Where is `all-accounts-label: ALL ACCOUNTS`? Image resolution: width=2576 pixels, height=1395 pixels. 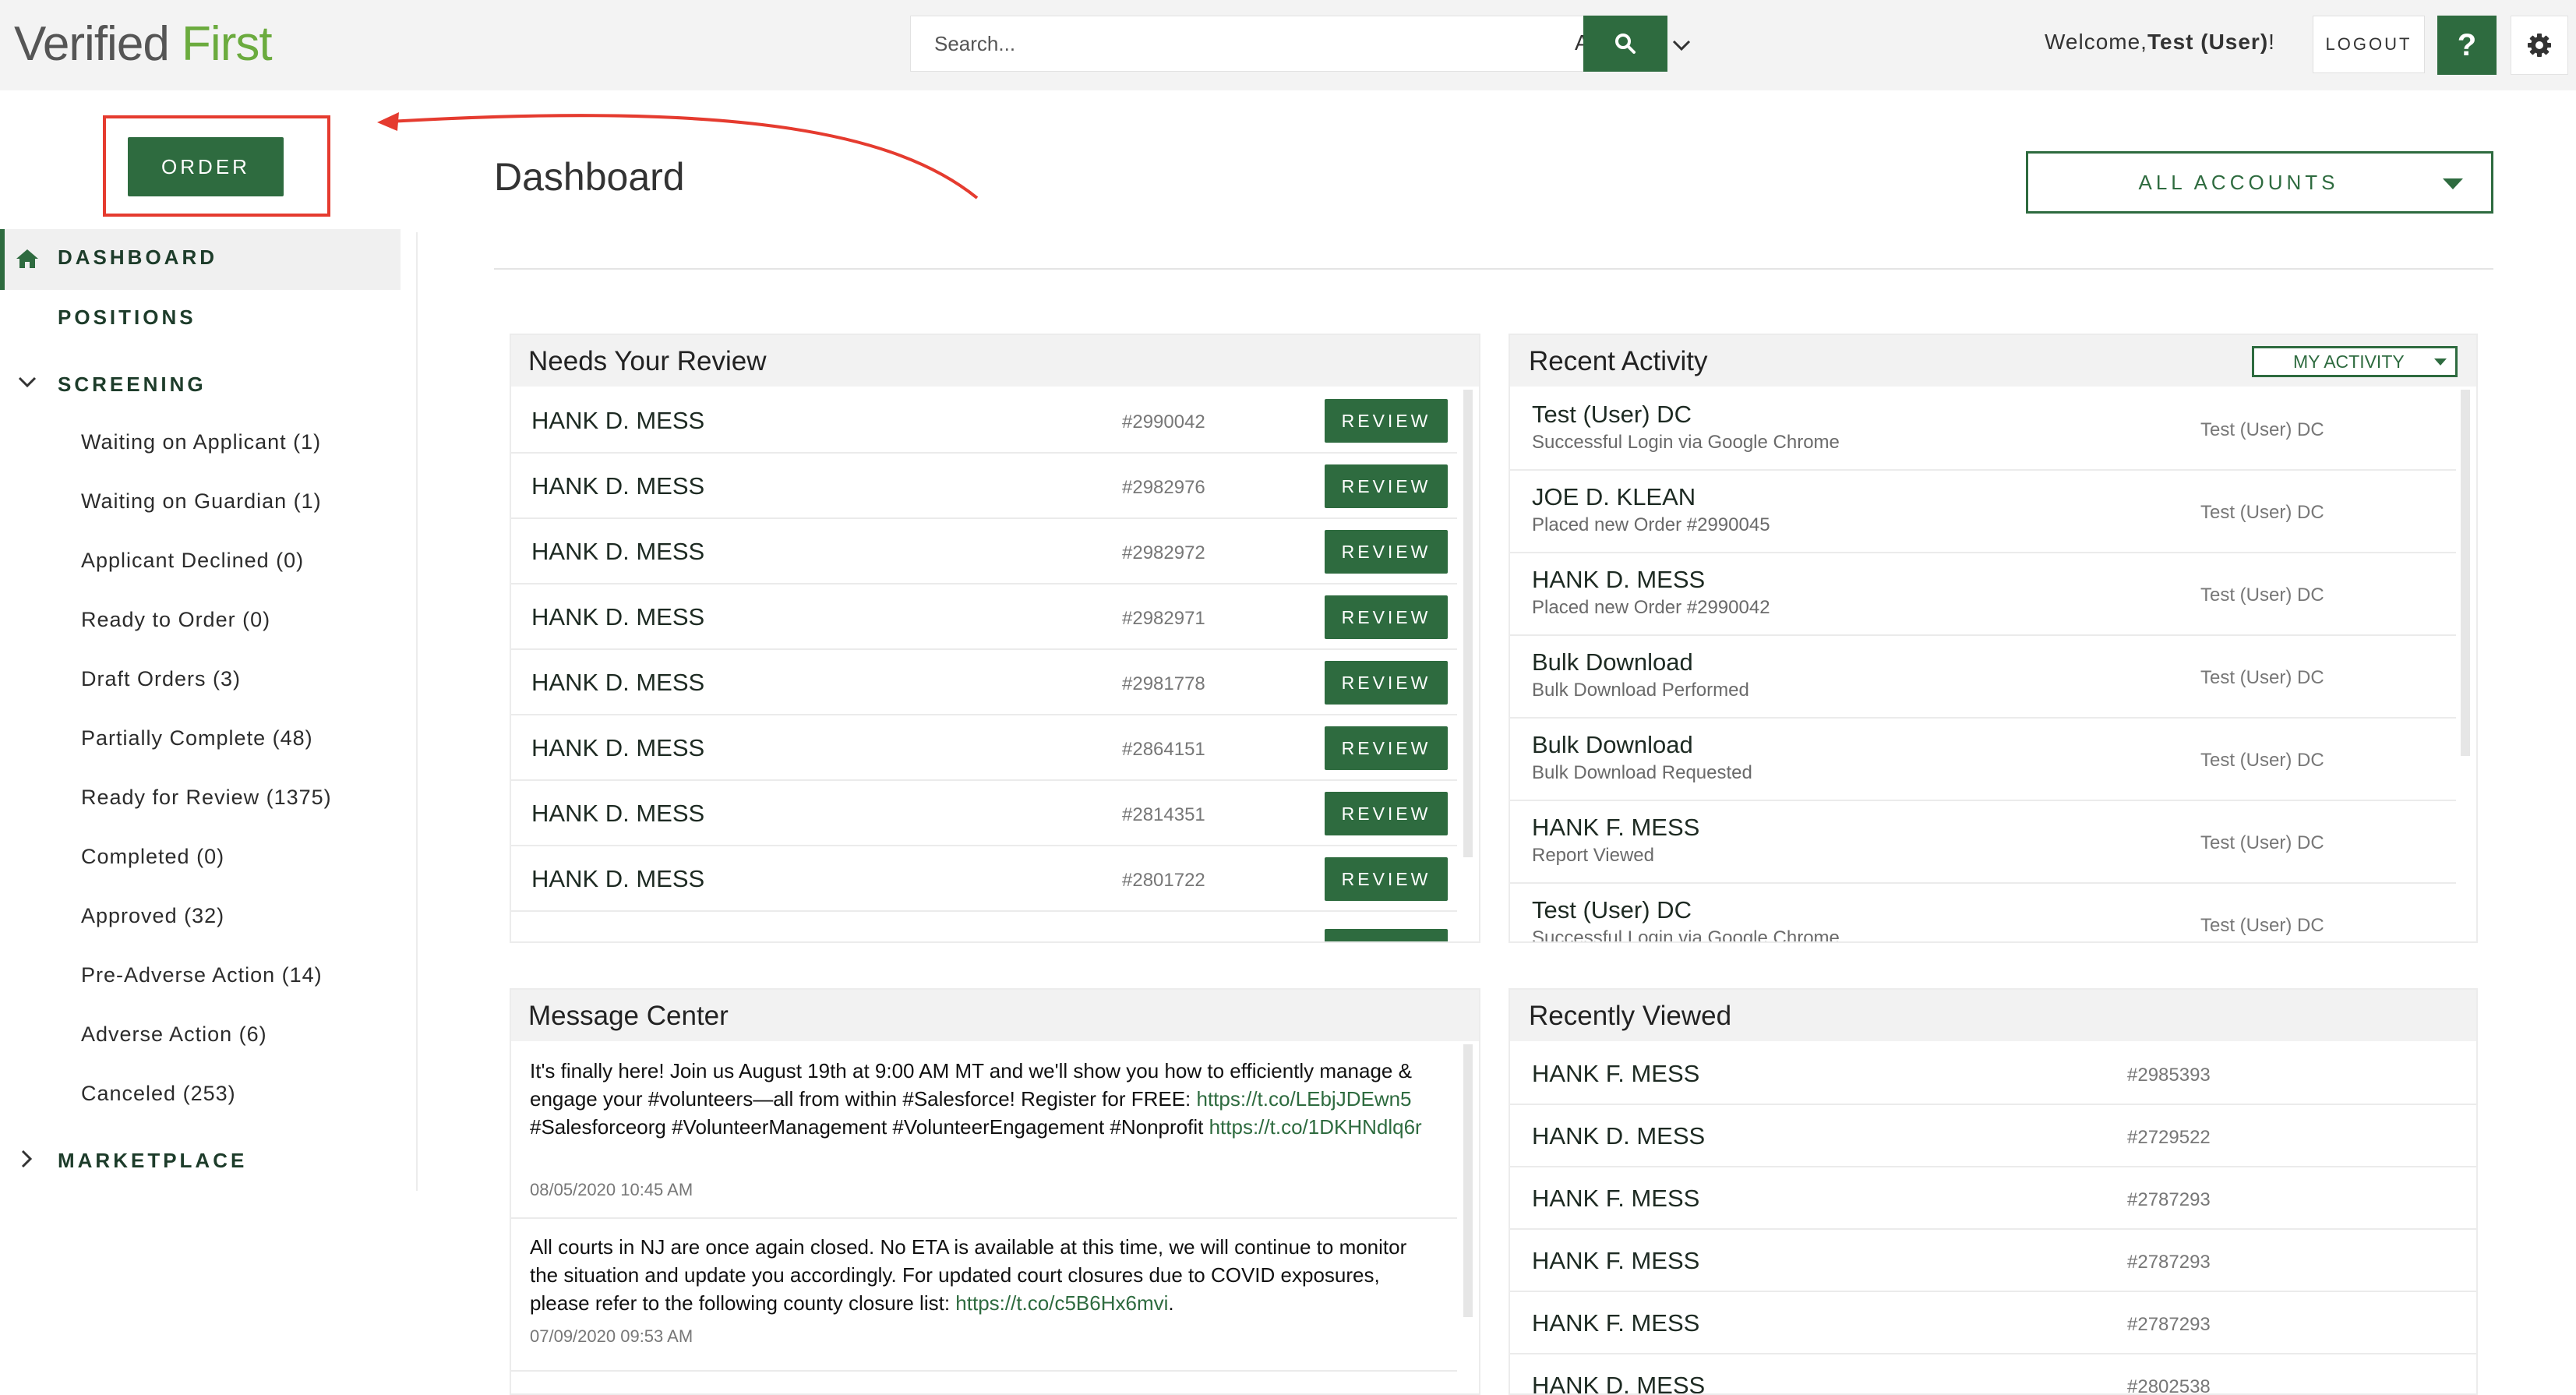 all-accounts-label: ALL ACCOUNTS is located at coordinates (2238, 182).